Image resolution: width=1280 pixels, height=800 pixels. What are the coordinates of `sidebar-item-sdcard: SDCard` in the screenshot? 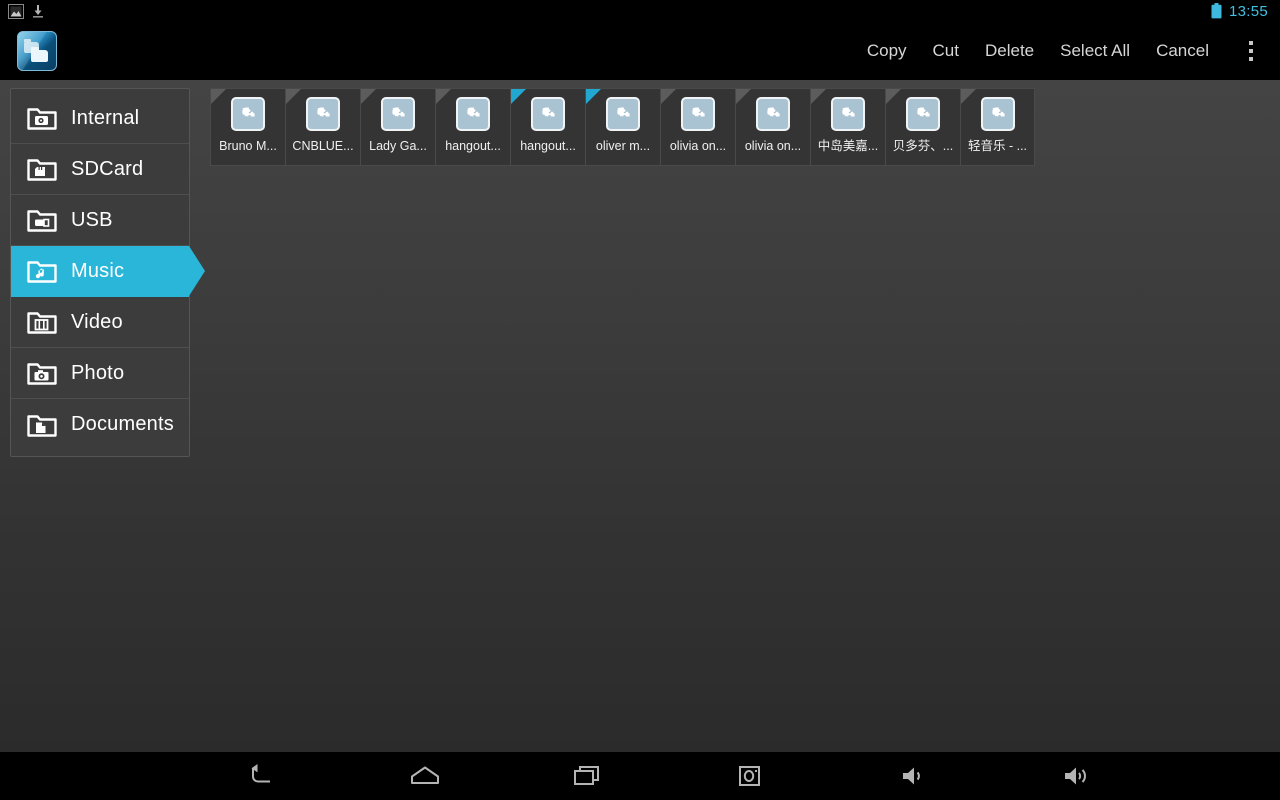 It's located at (100, 169).